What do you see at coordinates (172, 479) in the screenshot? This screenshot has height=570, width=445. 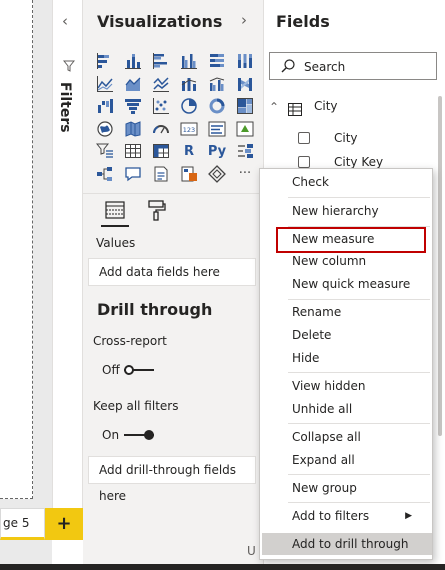 I see `drill-through-field-well: Add drill-through fields here` at bounding box center [172, 479].